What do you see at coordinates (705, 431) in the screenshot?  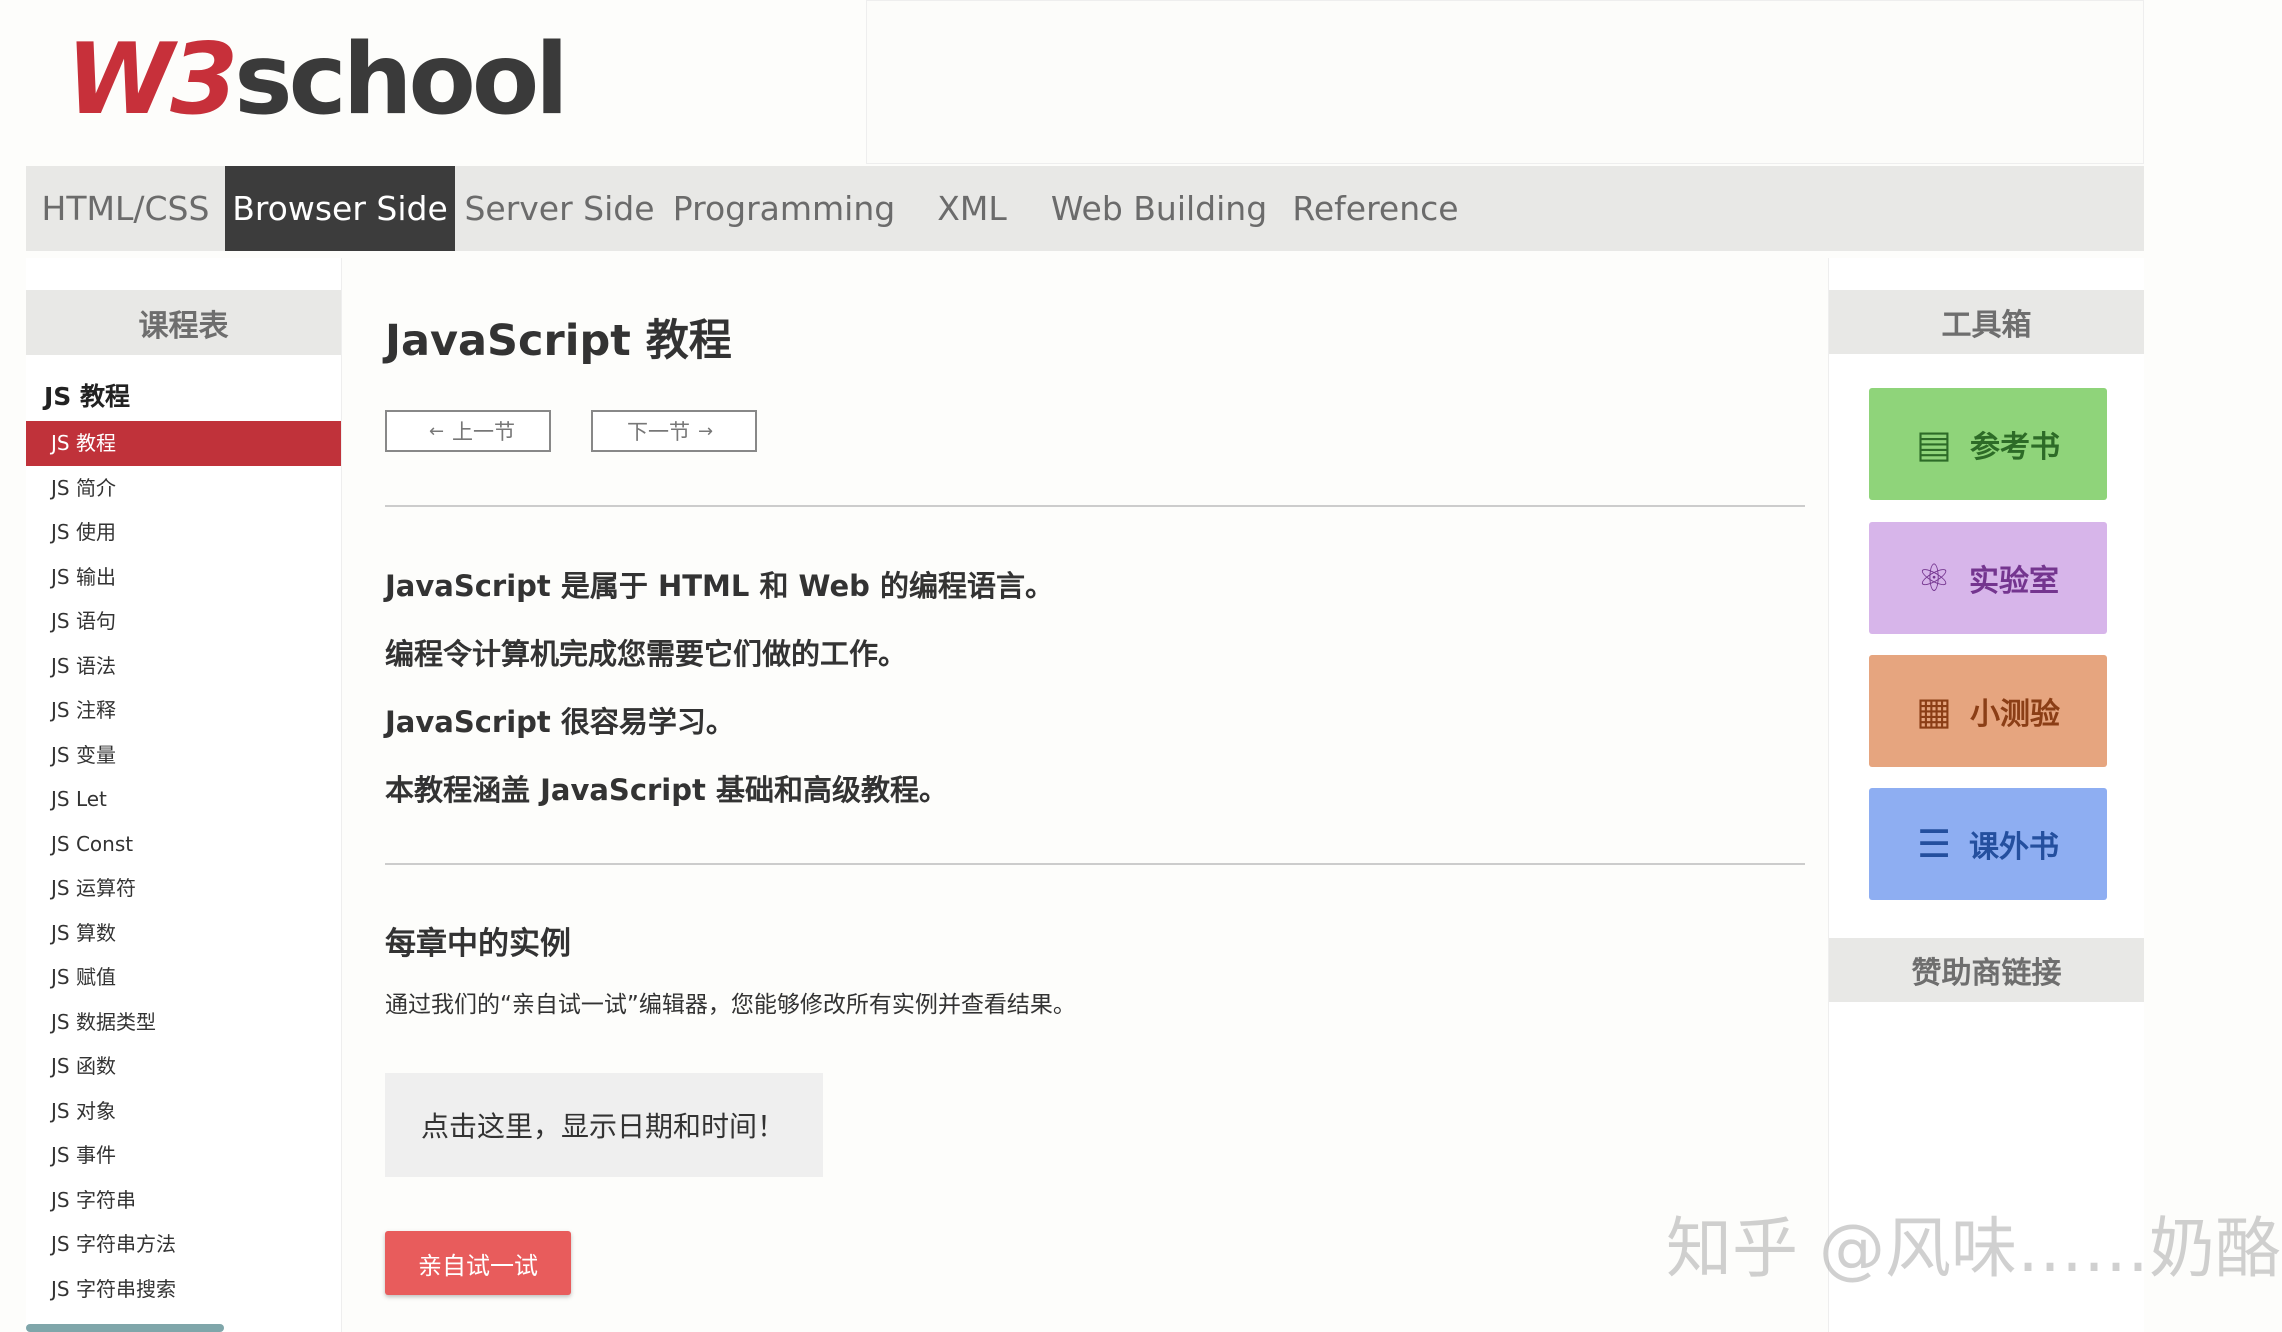 I see `arrow-right-icon: →` at bounding box center [705, 431].